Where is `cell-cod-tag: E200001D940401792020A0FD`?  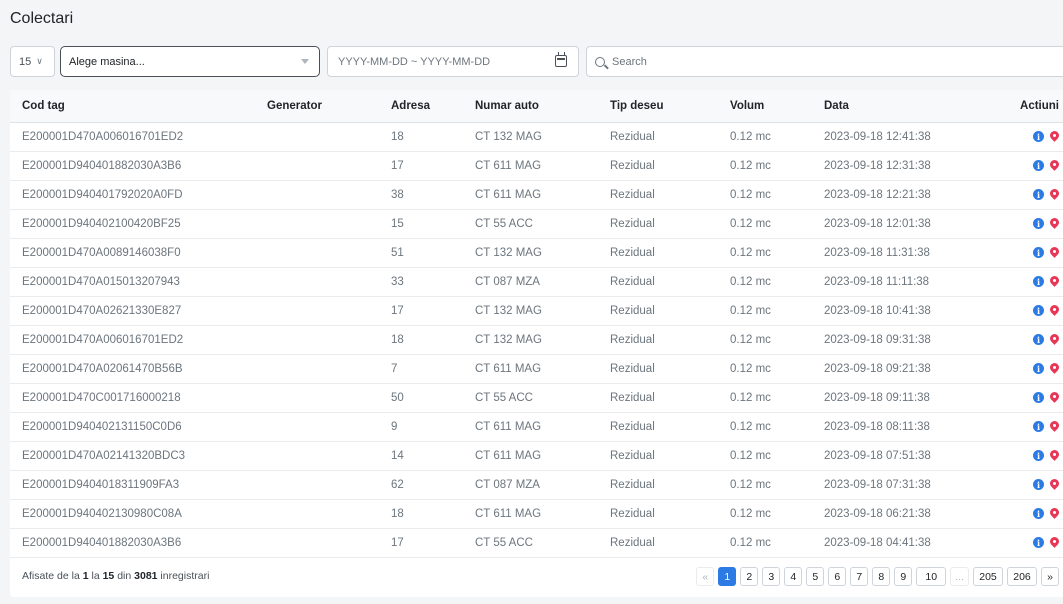
cell-cod-tag: E200001D940401792020A0FD is located at coordinates (132, 195).